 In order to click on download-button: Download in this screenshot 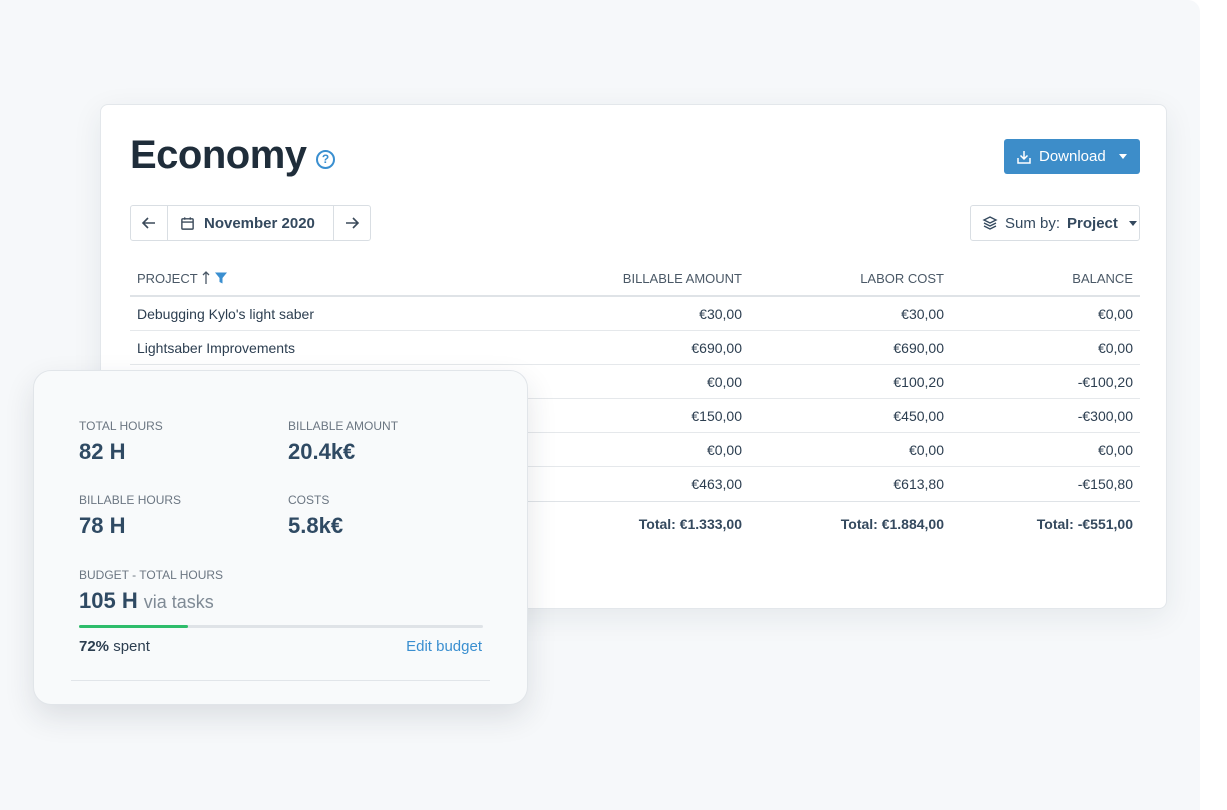, I will do `click(1072, 156)`.